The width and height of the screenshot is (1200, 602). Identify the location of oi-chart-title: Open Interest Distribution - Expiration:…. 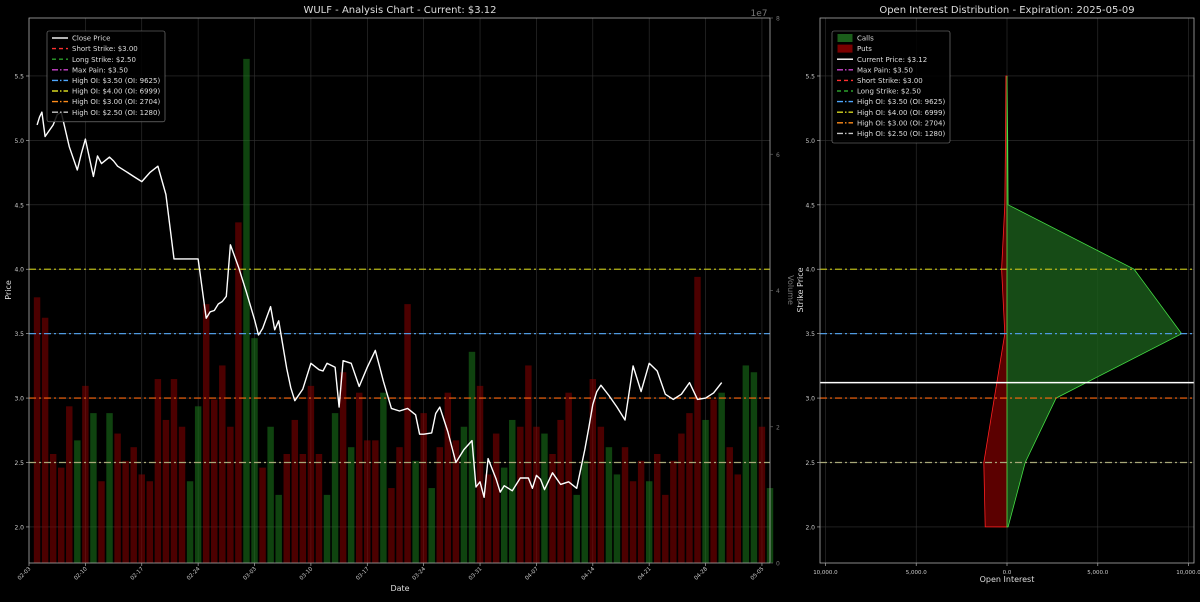
(1006, 10).